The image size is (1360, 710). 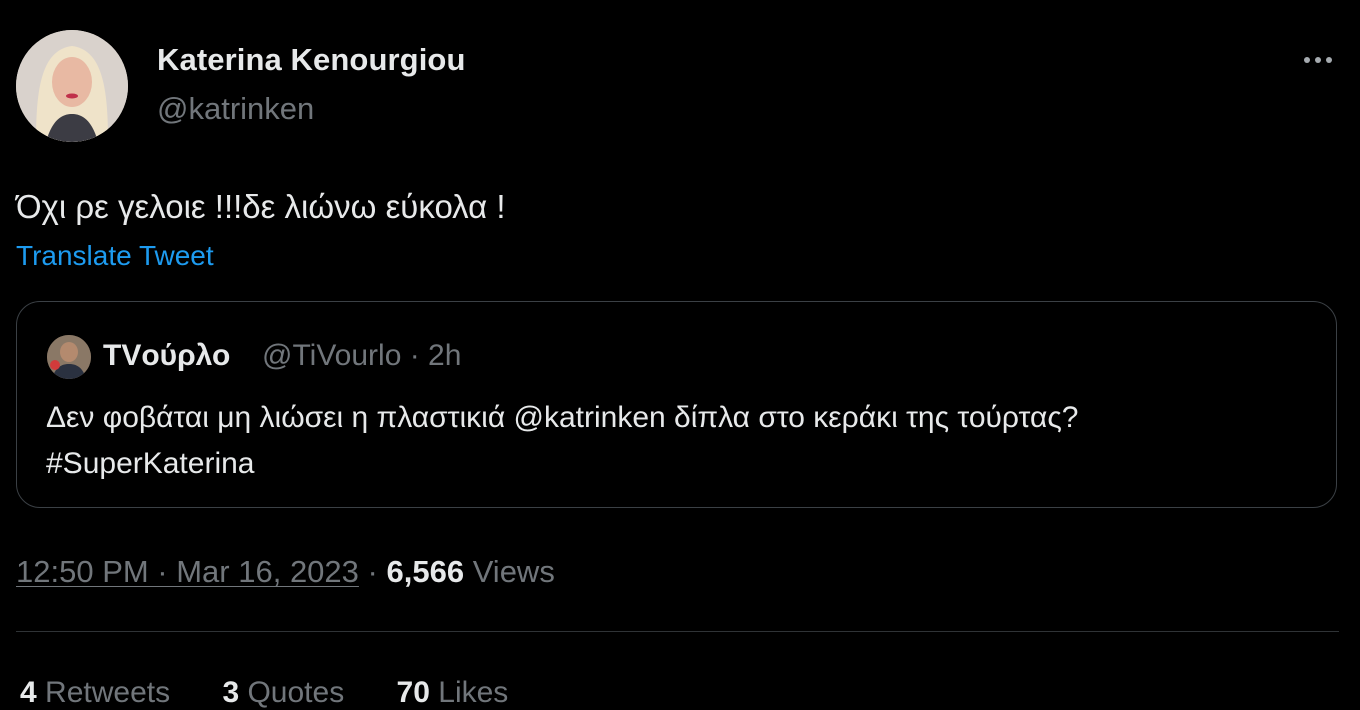 I want to click on tweet-stats: 4 Retweets 3 Quotes 70 Likes, so click(x=286, y=693).